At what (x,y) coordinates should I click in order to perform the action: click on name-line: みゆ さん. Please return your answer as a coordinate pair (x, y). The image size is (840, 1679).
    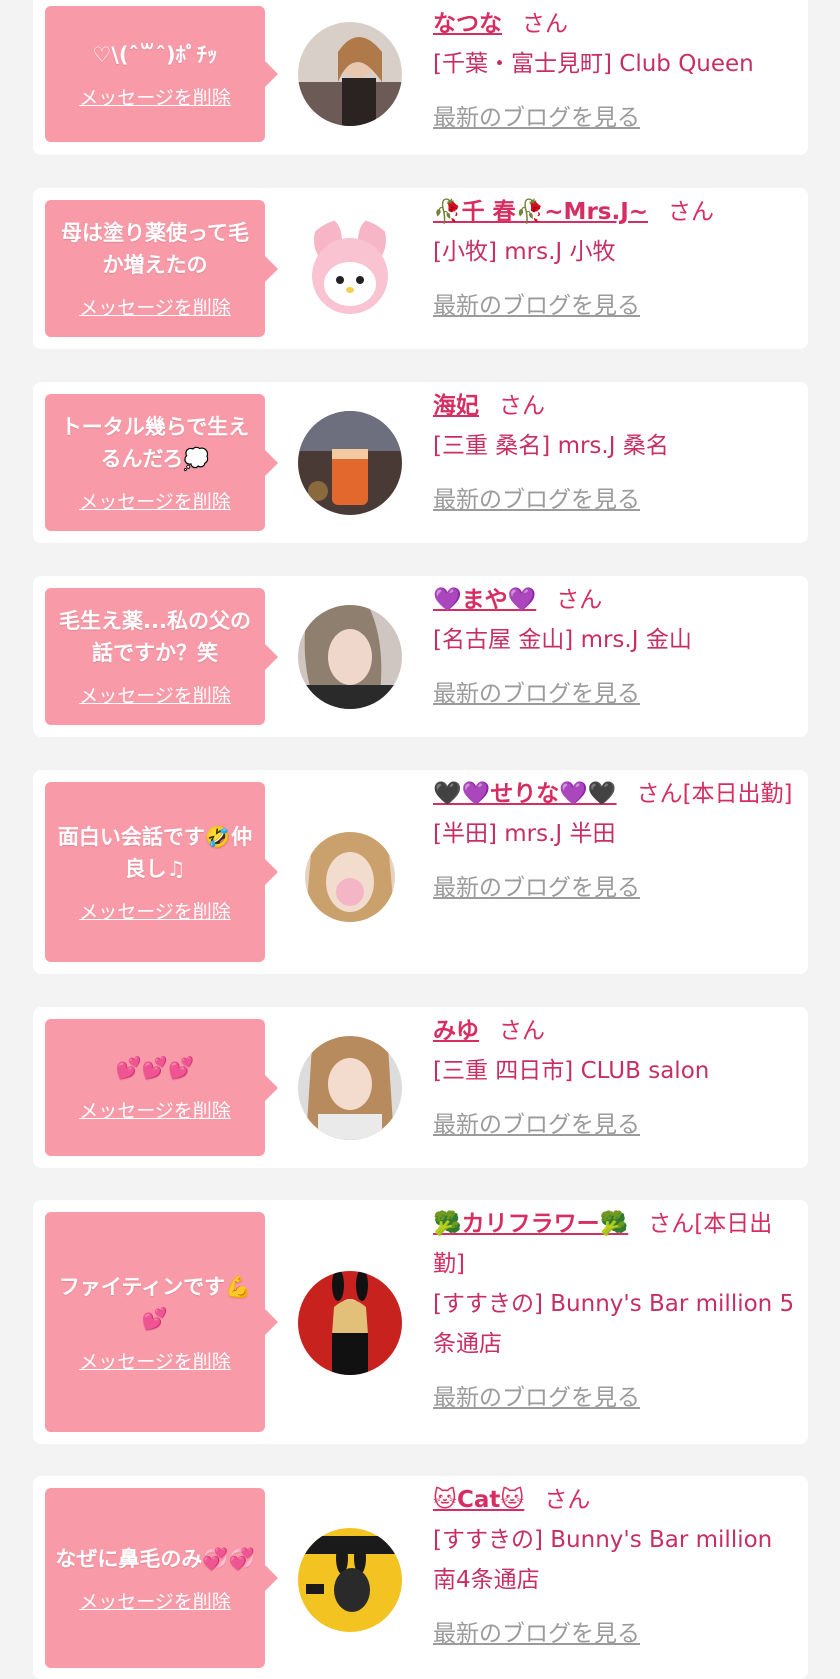
    Looking at the image, I should click on (614, 1031).